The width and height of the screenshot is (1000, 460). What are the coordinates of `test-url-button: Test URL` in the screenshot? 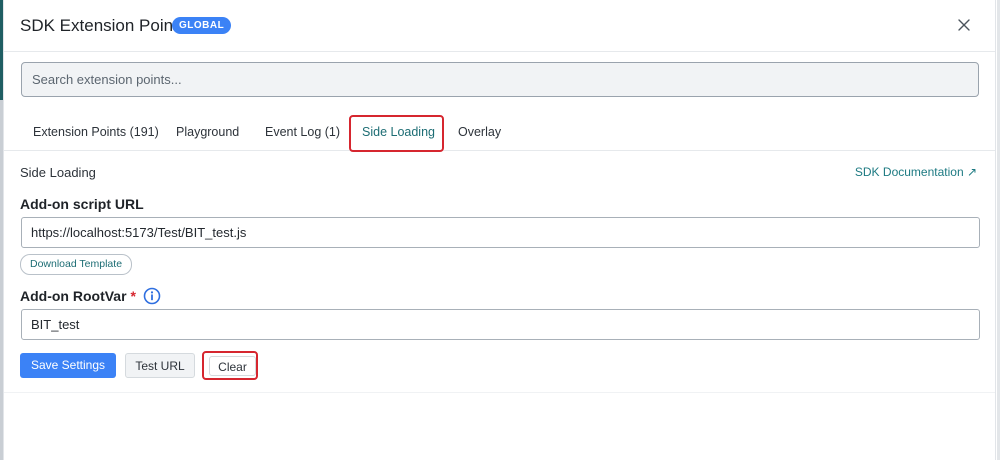 It's located at (160, 365).